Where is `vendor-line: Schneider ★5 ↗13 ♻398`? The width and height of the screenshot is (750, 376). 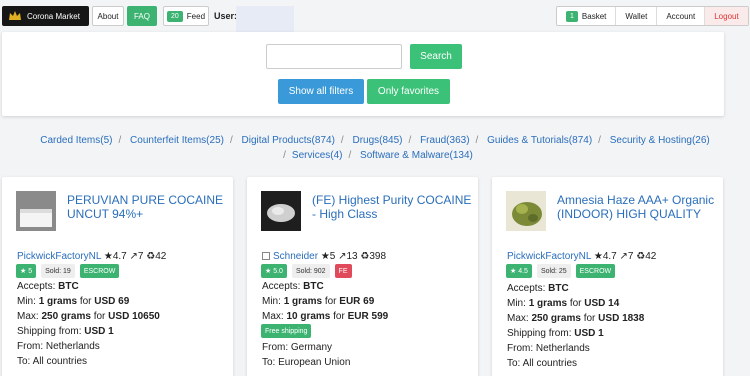
vendor-line: Schneider ★5 ↗13 ♻398 is located at coordinates (324, 256).